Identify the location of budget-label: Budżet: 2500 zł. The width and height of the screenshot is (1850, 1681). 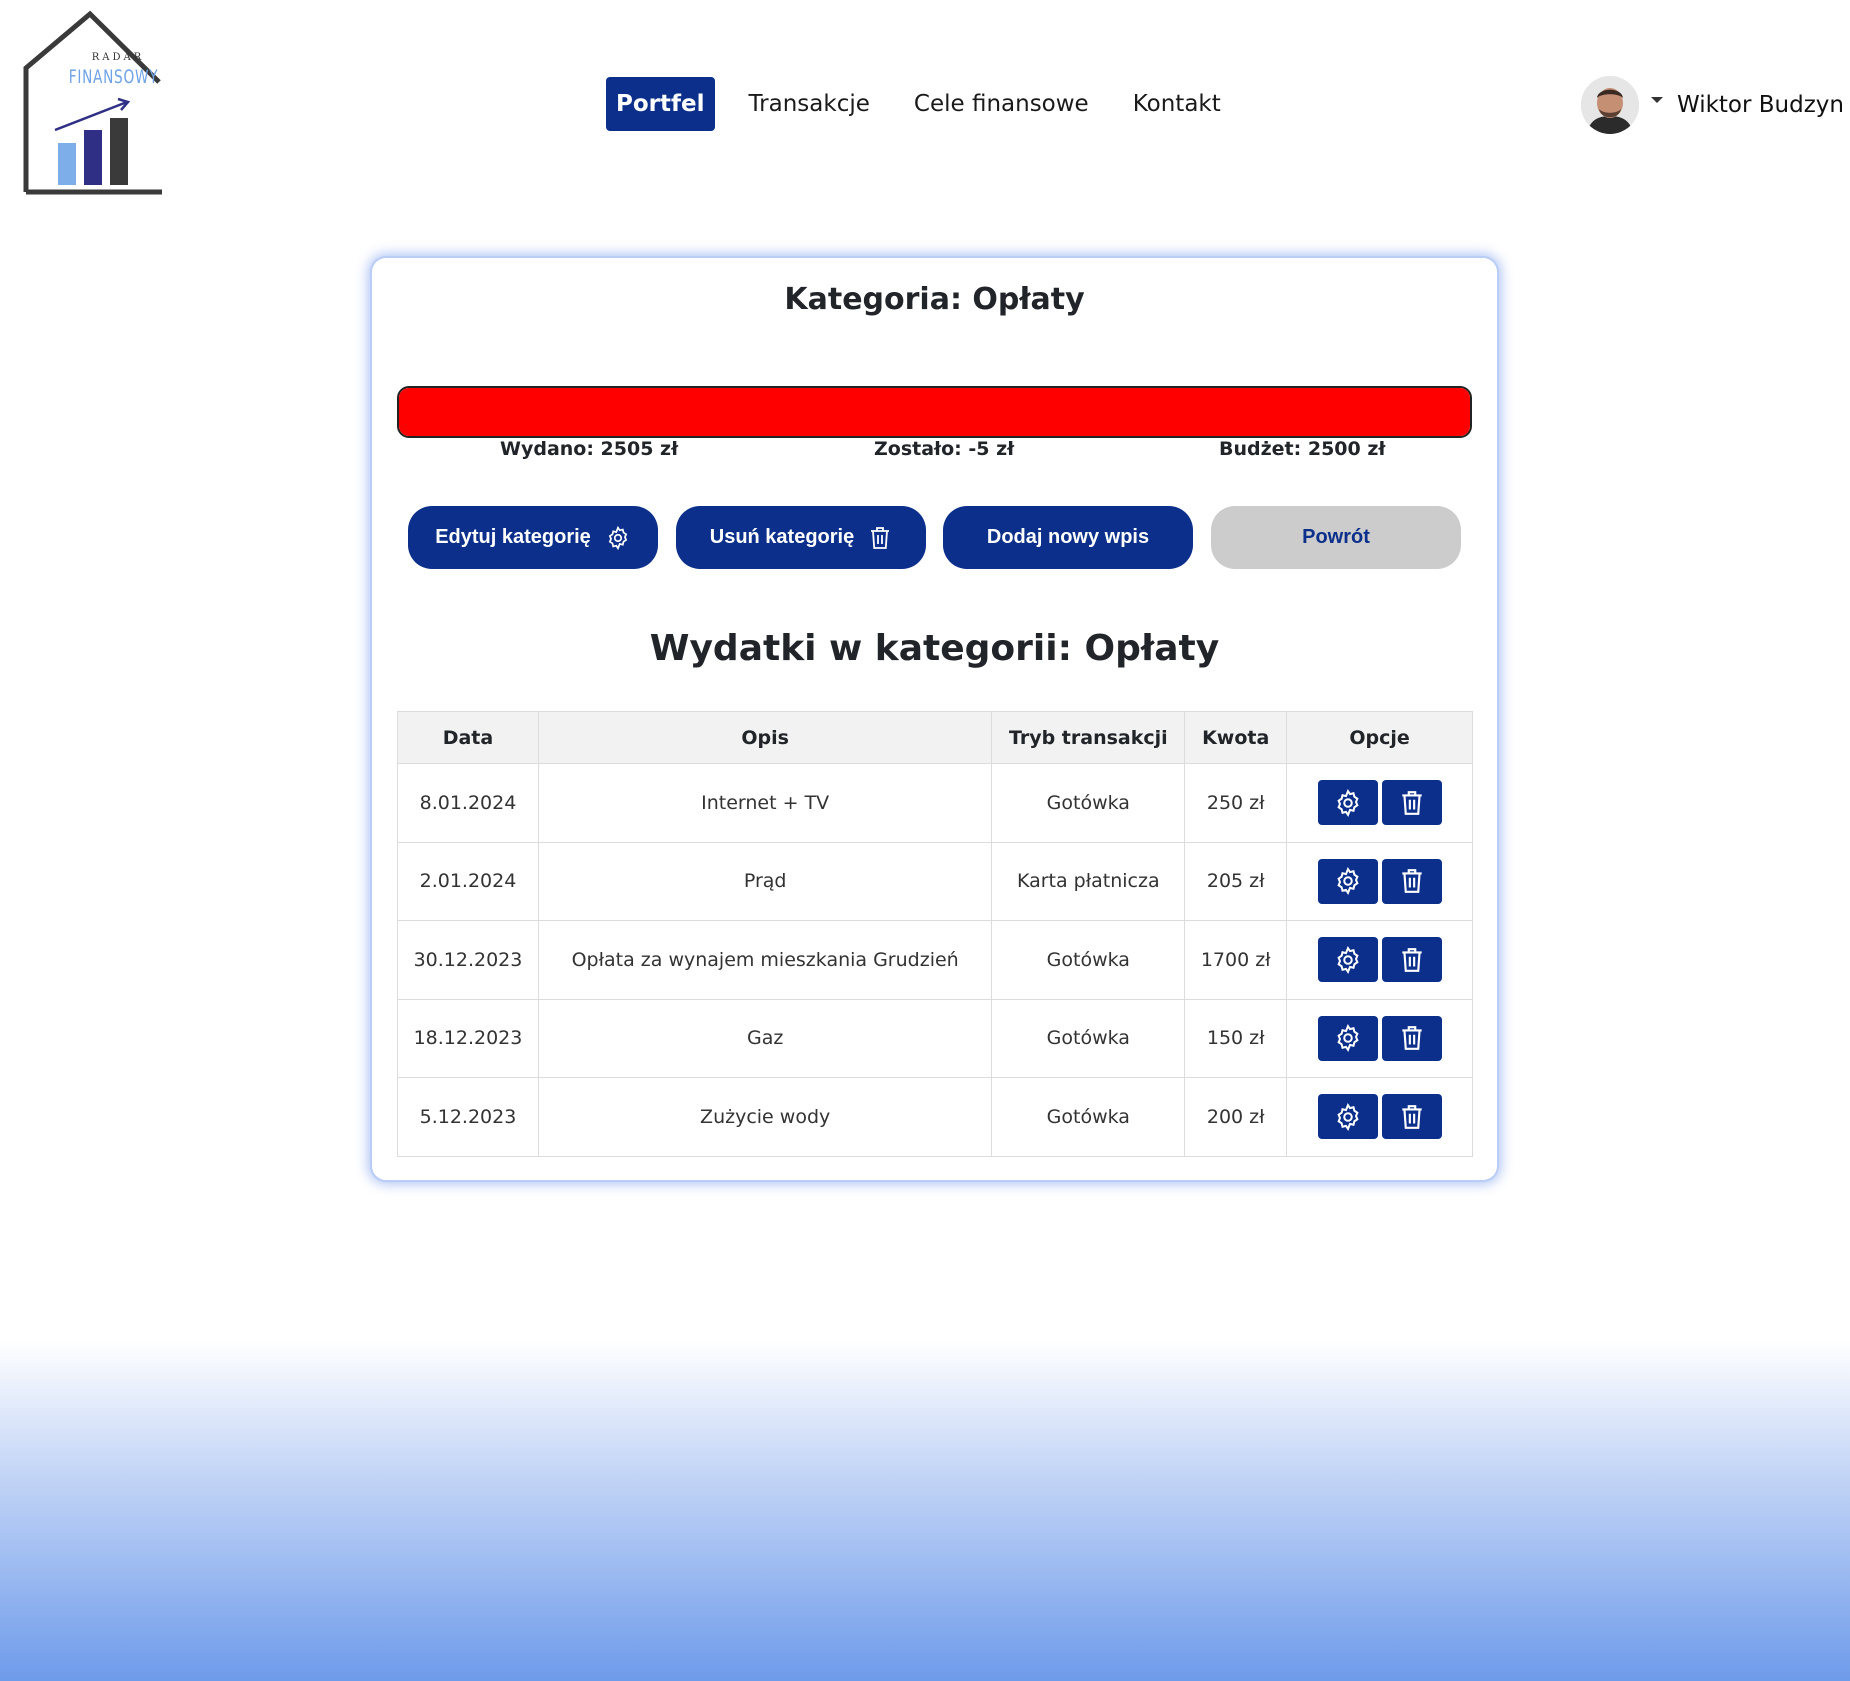
(1302, 449).